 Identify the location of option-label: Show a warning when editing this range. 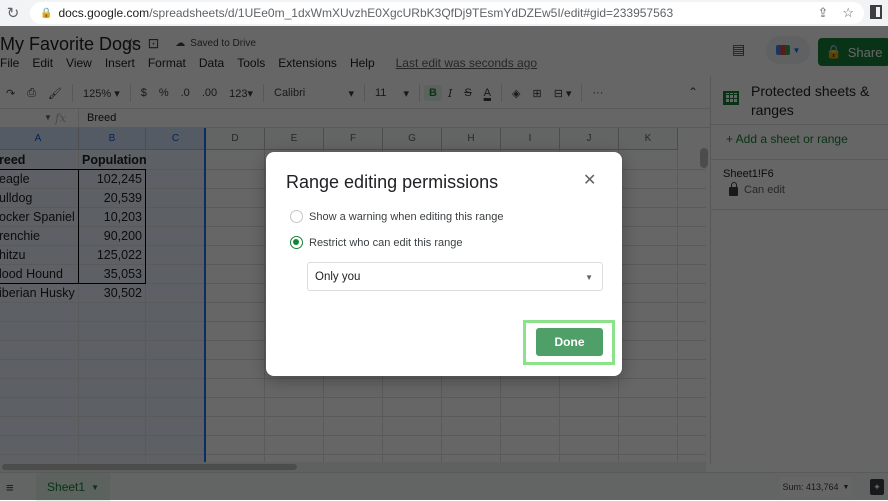
(406, 216).